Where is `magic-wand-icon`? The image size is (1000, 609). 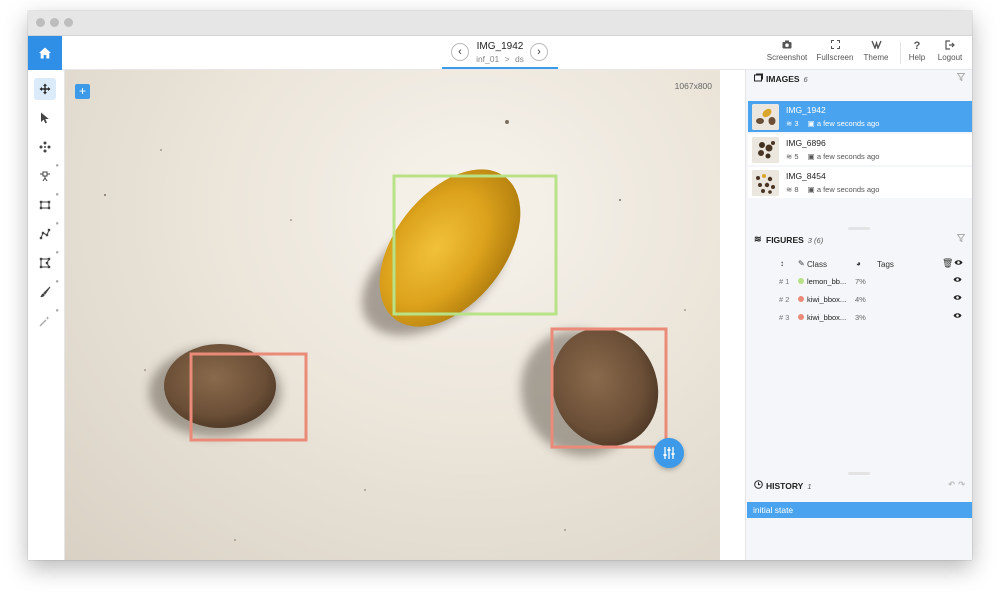
magic-wand-icon is located at coordinates (44, 321).